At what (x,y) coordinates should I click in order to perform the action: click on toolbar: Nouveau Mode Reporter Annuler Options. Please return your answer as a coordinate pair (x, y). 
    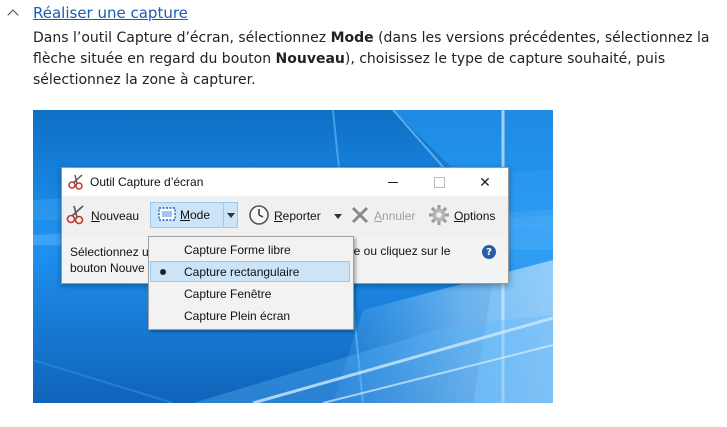
    Looking at the image, I should click on (285, 216).